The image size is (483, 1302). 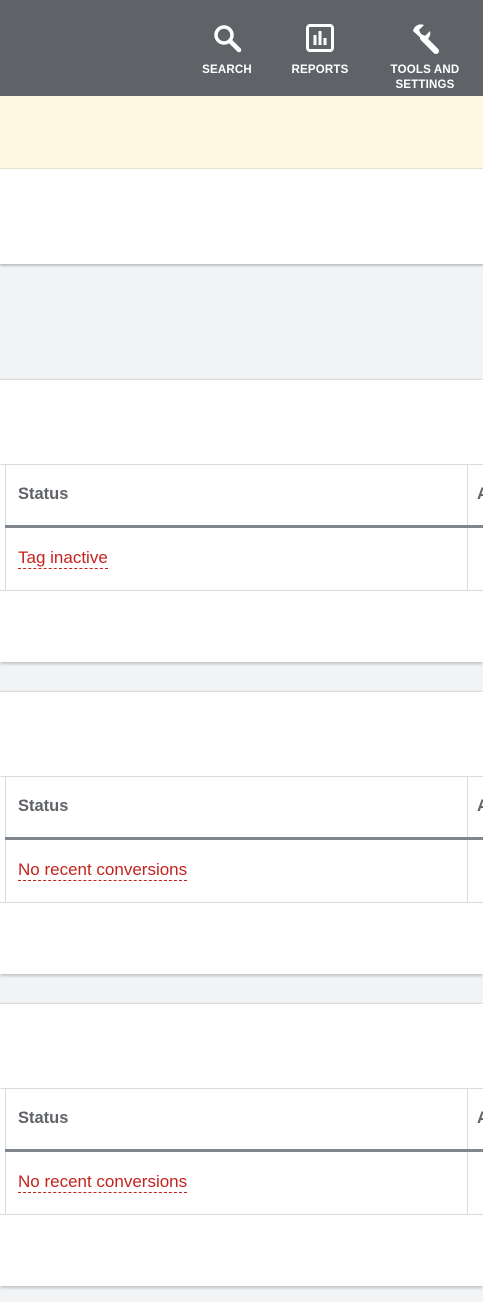 I want to click on wrench-icon, so click(x=425, y=38).